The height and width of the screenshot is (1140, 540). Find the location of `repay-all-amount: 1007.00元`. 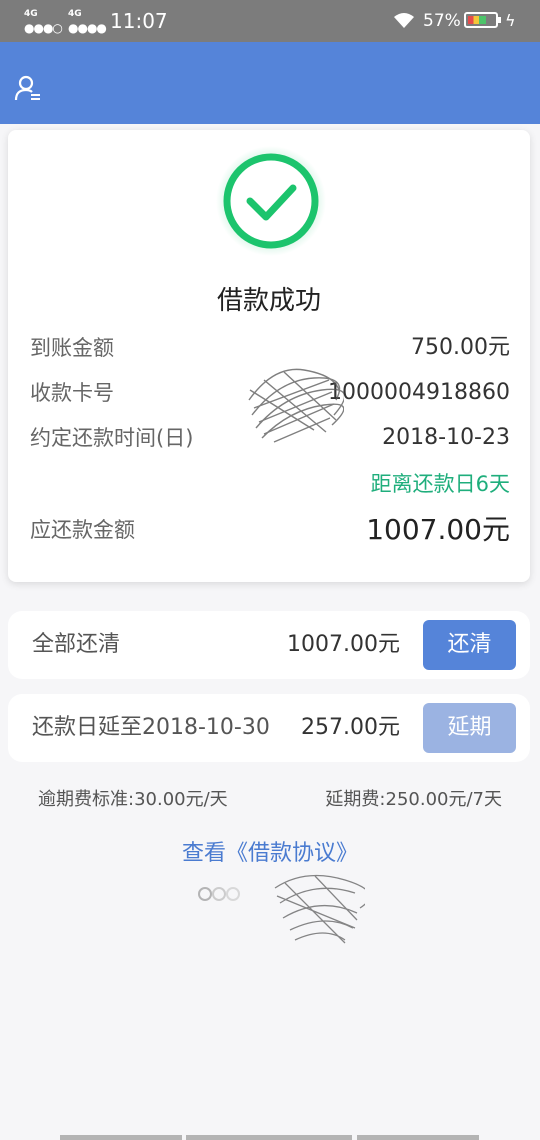

repay-all-amount: 1007.00元 is located at coordinates (343, 644).